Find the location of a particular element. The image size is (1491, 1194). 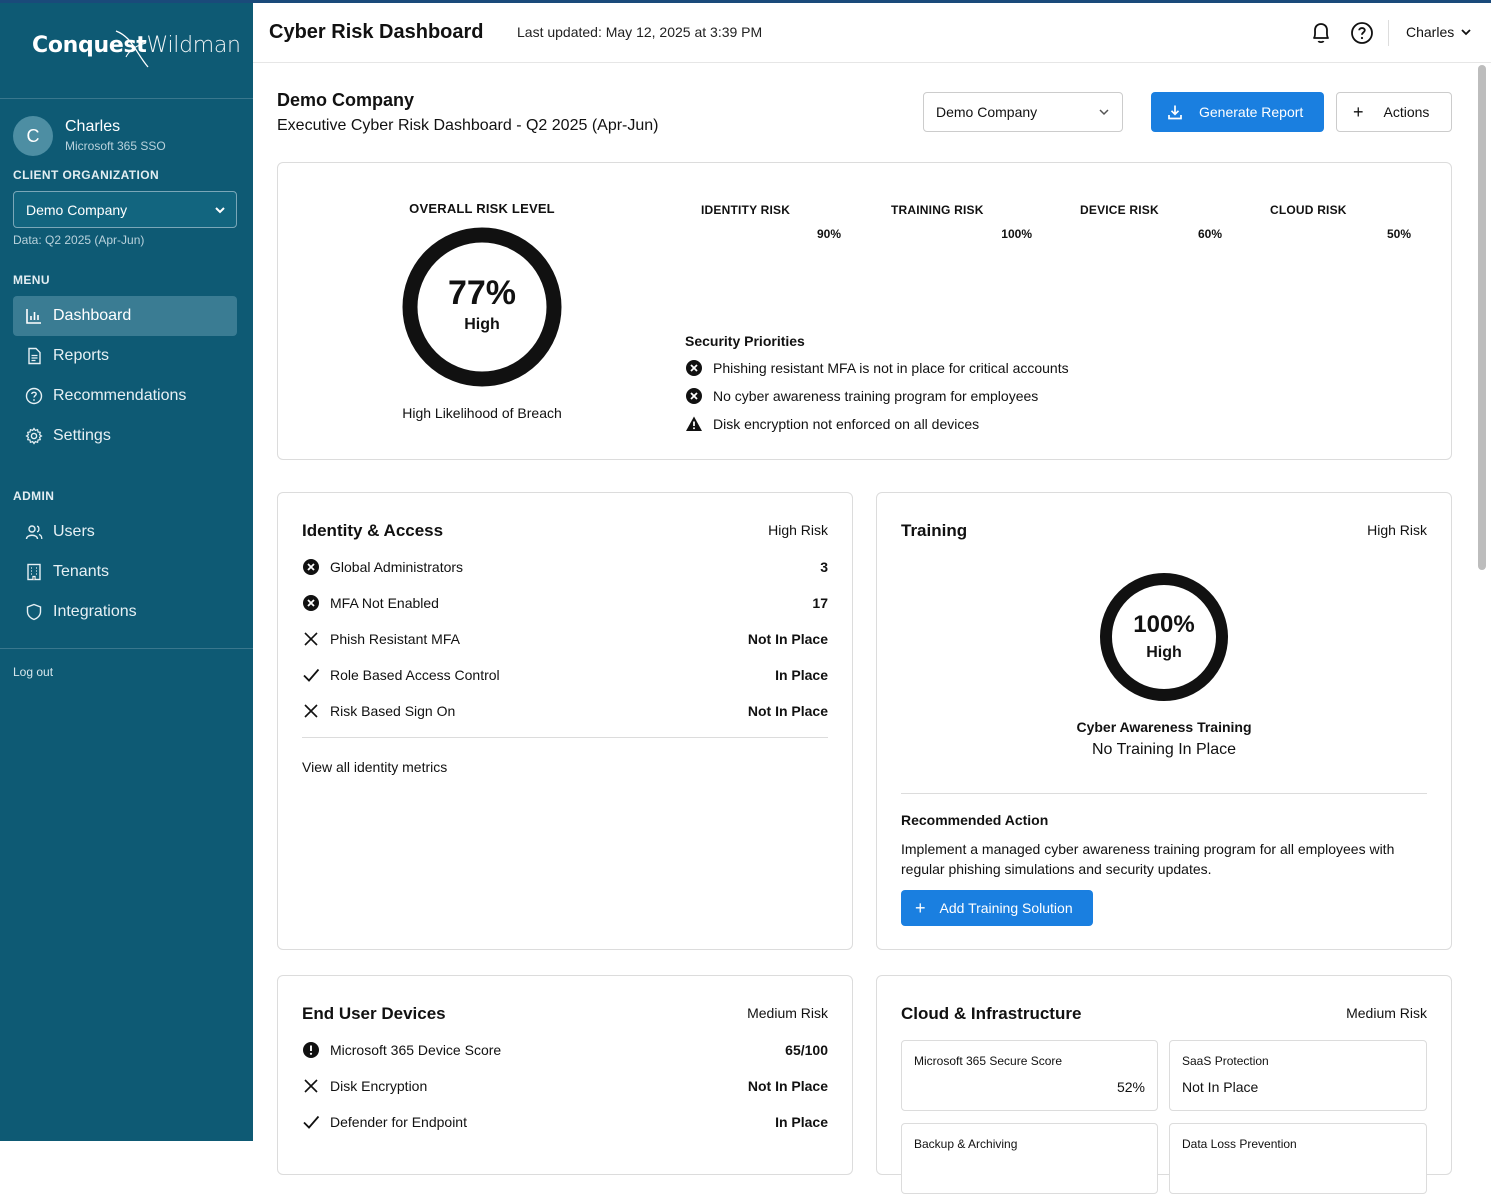

user-menu: Charles is located at coordinates (1439, 32).